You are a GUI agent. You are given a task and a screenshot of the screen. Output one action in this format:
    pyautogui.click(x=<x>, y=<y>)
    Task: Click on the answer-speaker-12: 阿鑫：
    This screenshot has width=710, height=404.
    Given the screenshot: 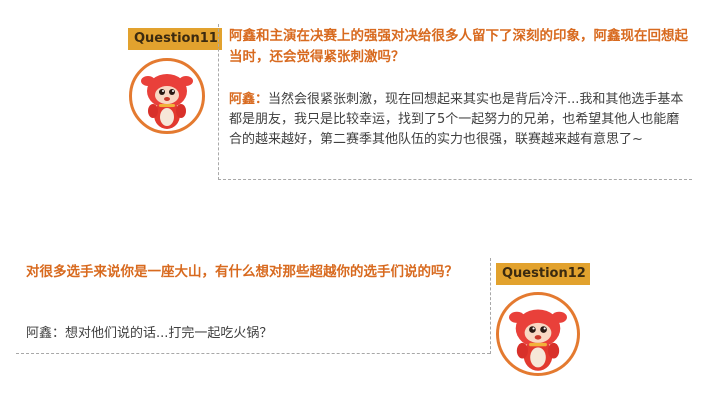 What is the action you would take?
    pyautogui.click(x=46, y=333)
    